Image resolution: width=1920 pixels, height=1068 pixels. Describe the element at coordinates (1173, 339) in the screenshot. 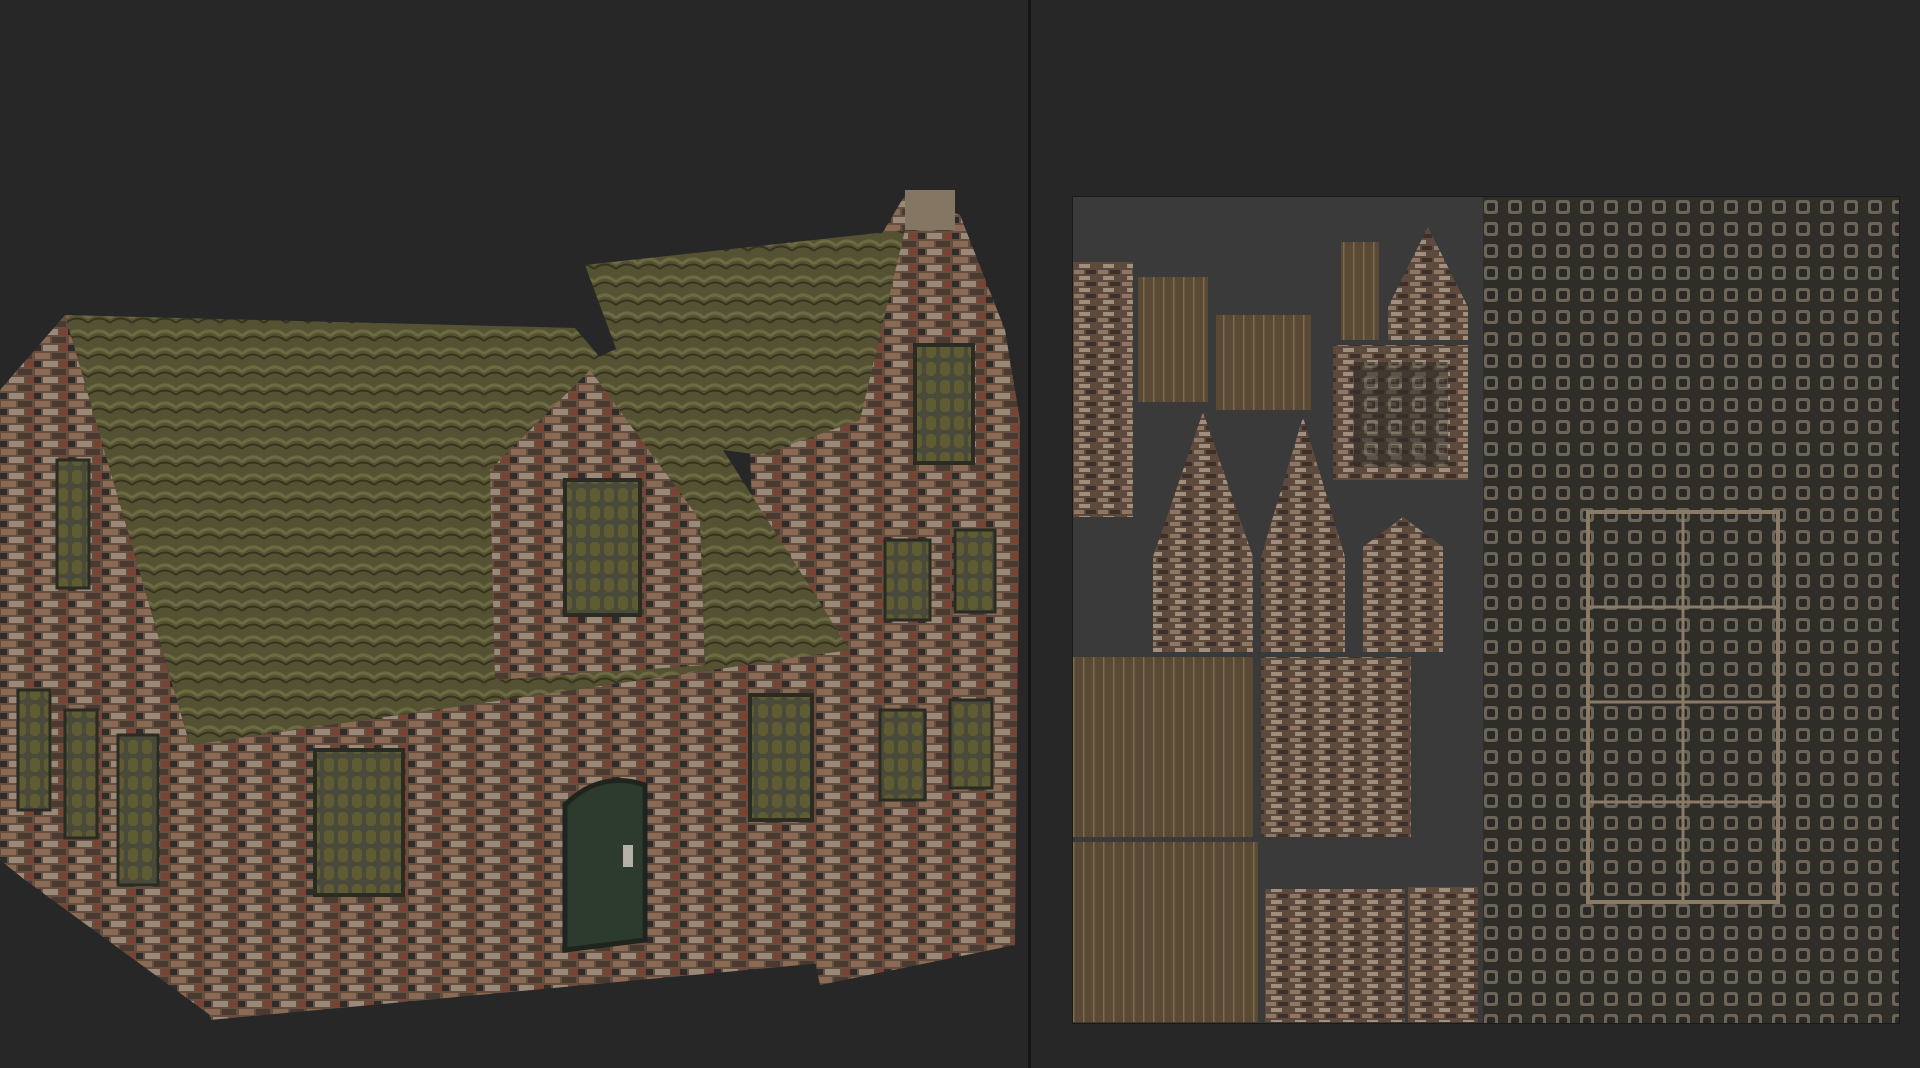

I see `uv-roof-strip` at that location.